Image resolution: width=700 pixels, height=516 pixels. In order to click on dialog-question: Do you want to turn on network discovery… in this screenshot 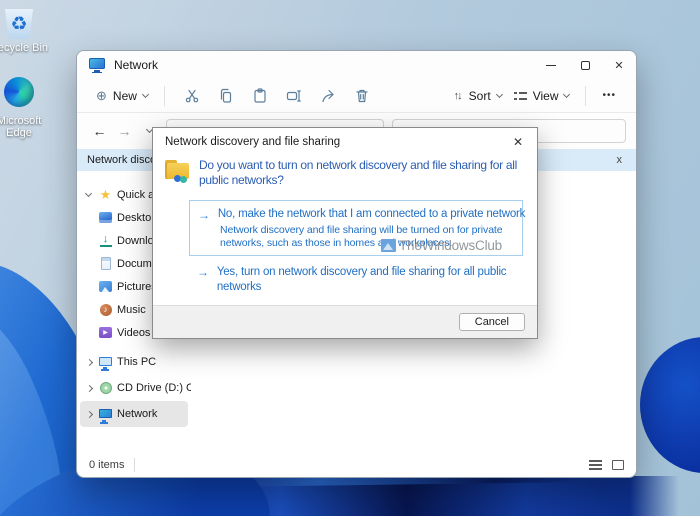, I will do `click(358, 172)`.